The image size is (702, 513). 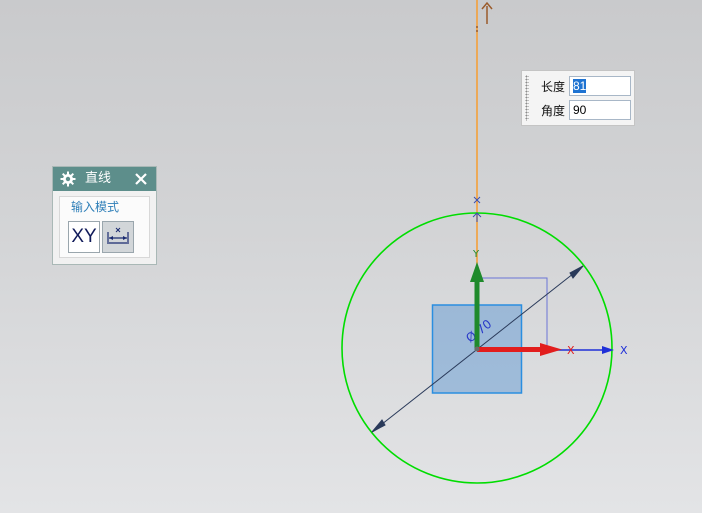 What do you see at coordinates (84, 237) in the screenshot?
I see `xy-mode-button: XY` at bounding box center [84, 237].